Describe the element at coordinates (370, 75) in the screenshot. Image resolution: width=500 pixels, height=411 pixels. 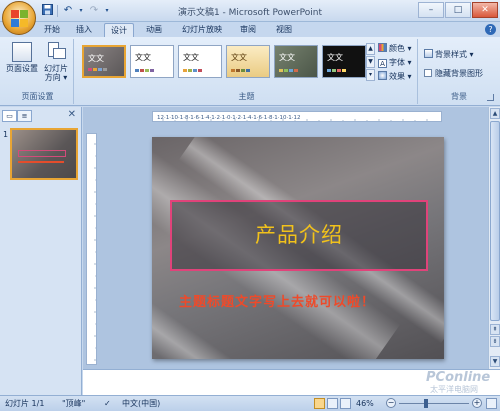
I see `gallery-more-icon: ▾` at that location.